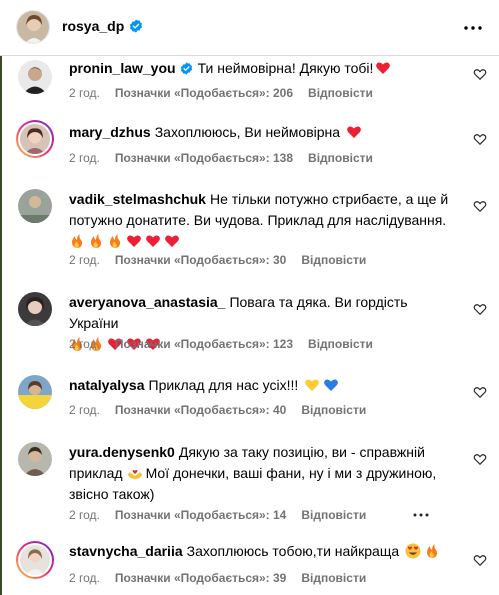 This screenshot has height=595, width=499. What do you see at coordinates (122, 452) in the screenshot?
I see `comment-username: yura.denysenk0` at bounding box center [122, 452].